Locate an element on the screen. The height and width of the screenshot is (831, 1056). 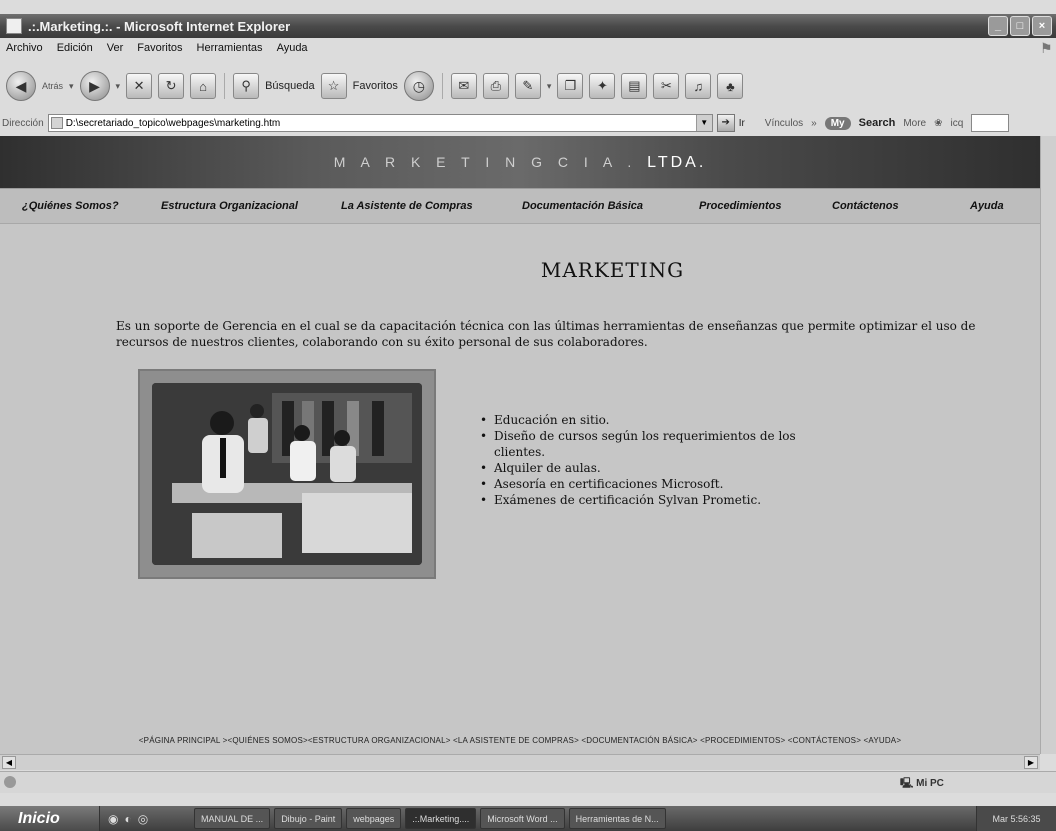
menu-edicion: Edición is located at coordinates (75, 48).